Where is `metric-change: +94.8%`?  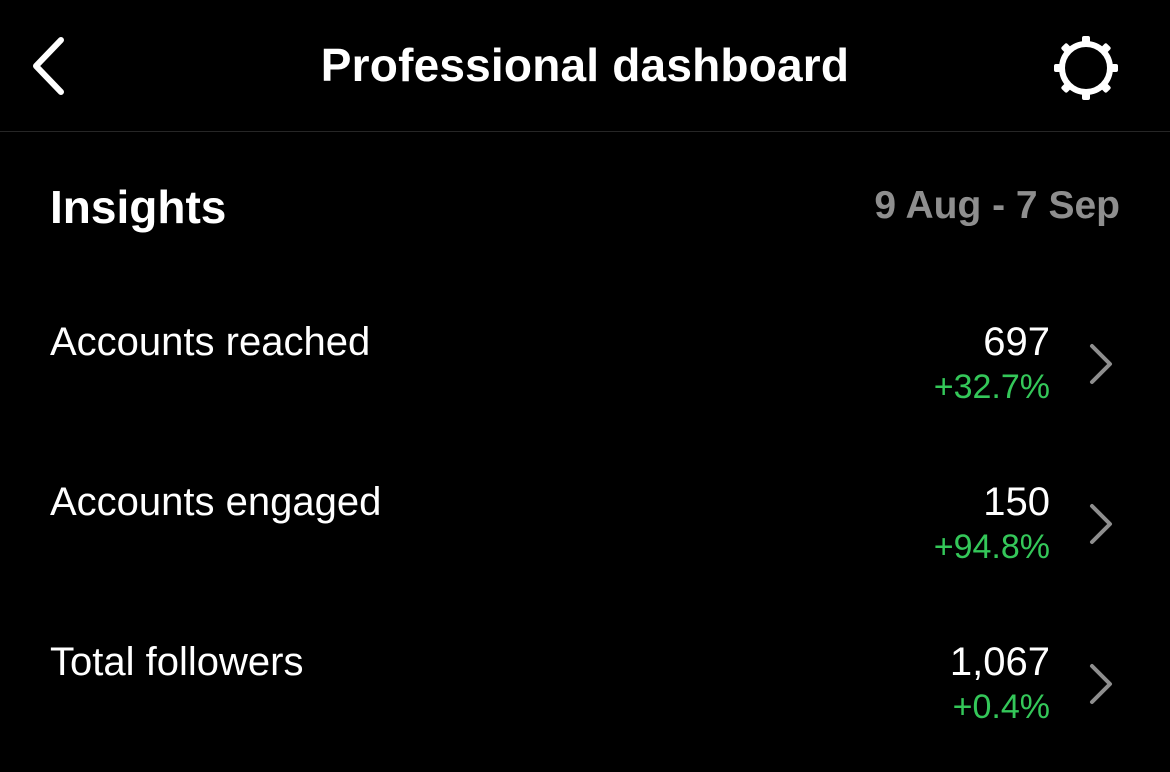
metric-change: +94.8% is located at coordinates (991, 547).